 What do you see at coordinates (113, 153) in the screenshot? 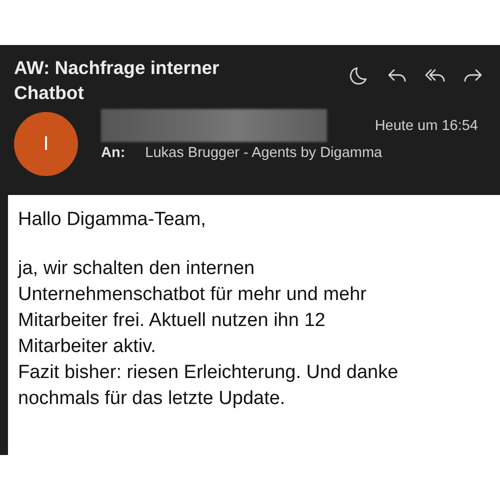
I see `recipient-label: An:` at bounding box center [113, 153].